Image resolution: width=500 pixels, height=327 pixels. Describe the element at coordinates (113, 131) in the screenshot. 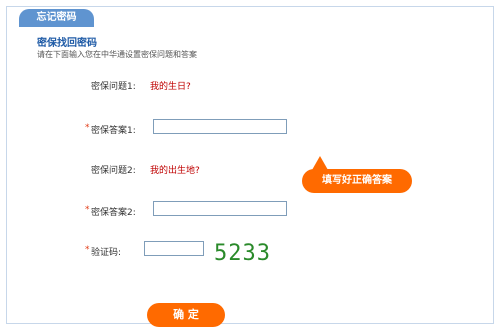

I see `answer-1-label: 密保答案1:` at that location.